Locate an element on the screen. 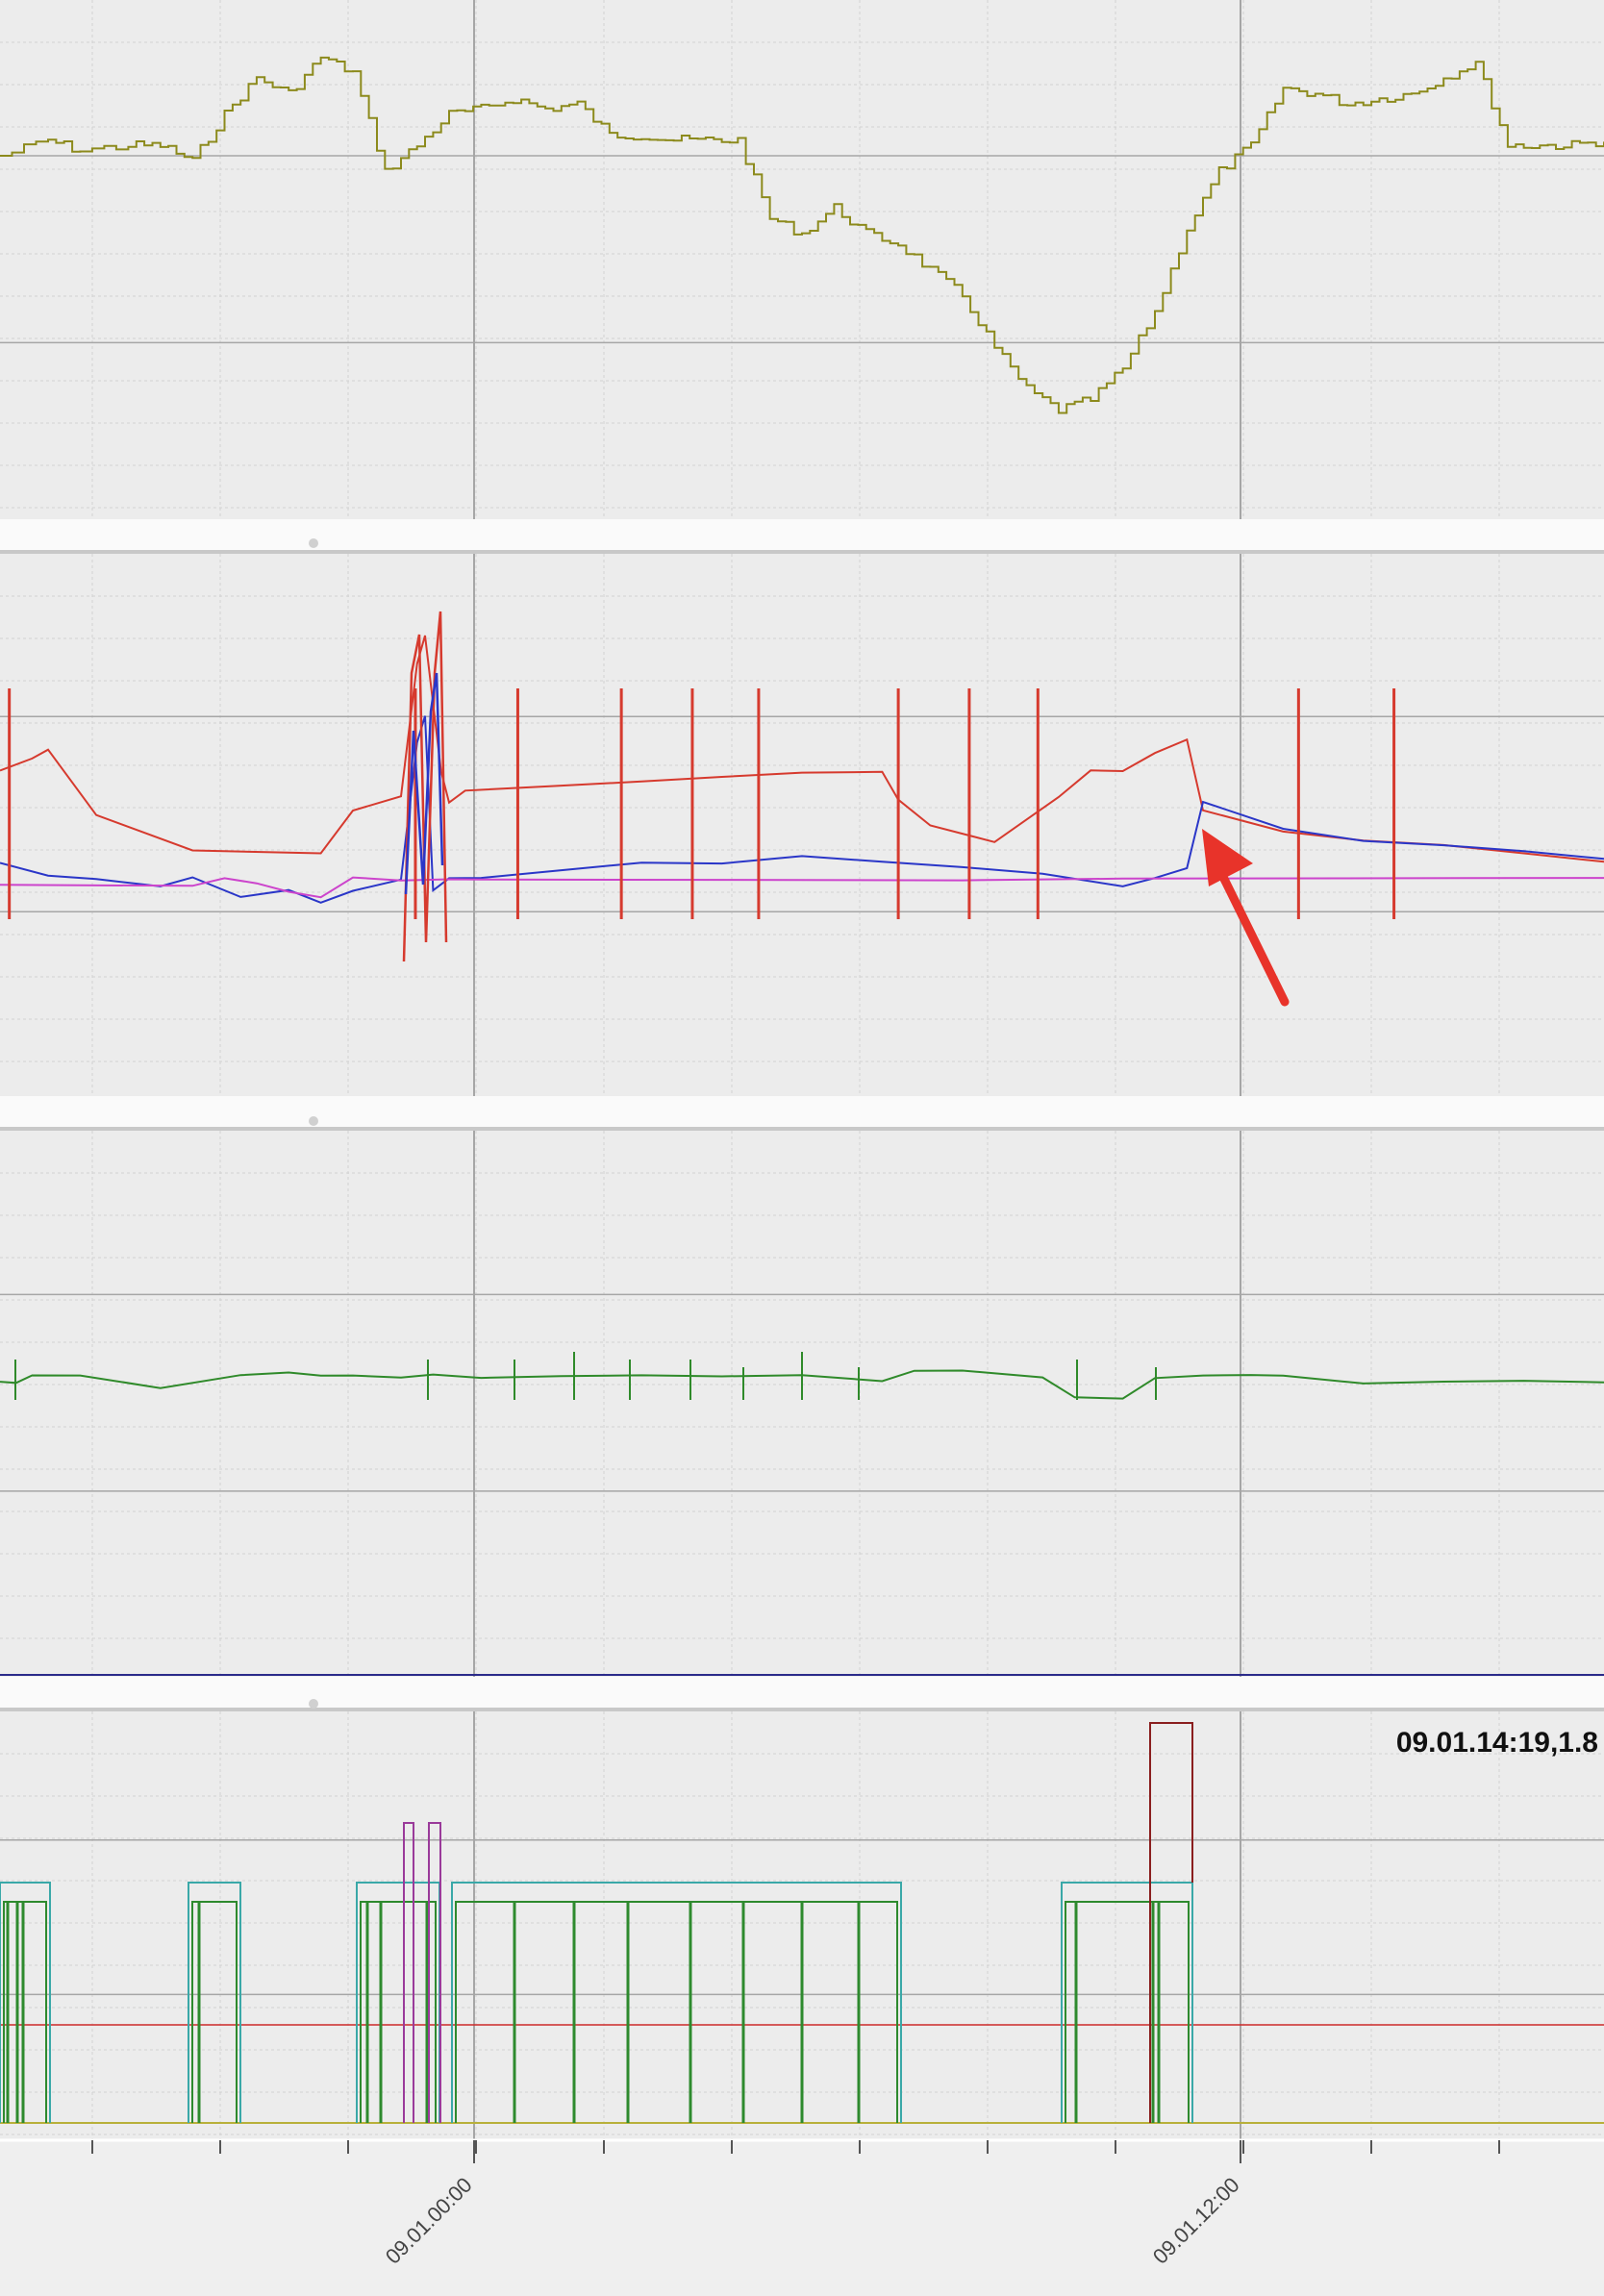  x-axis-area is located at coordinates (802, 2218).